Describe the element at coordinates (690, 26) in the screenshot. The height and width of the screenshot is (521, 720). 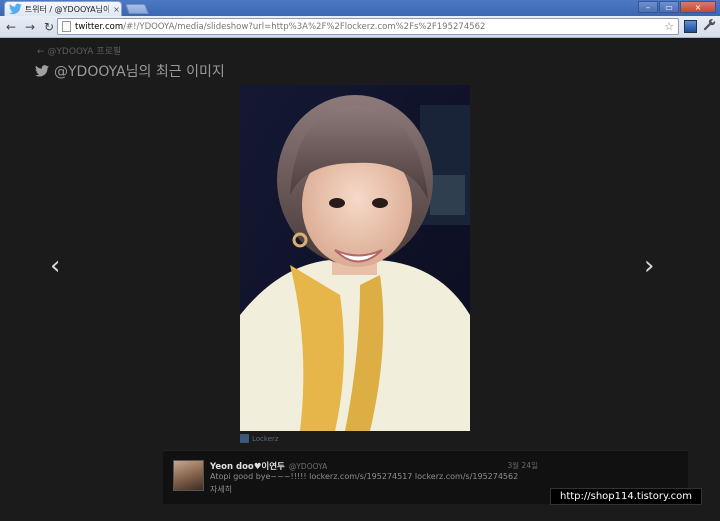
I see `extension-icon` at that location.